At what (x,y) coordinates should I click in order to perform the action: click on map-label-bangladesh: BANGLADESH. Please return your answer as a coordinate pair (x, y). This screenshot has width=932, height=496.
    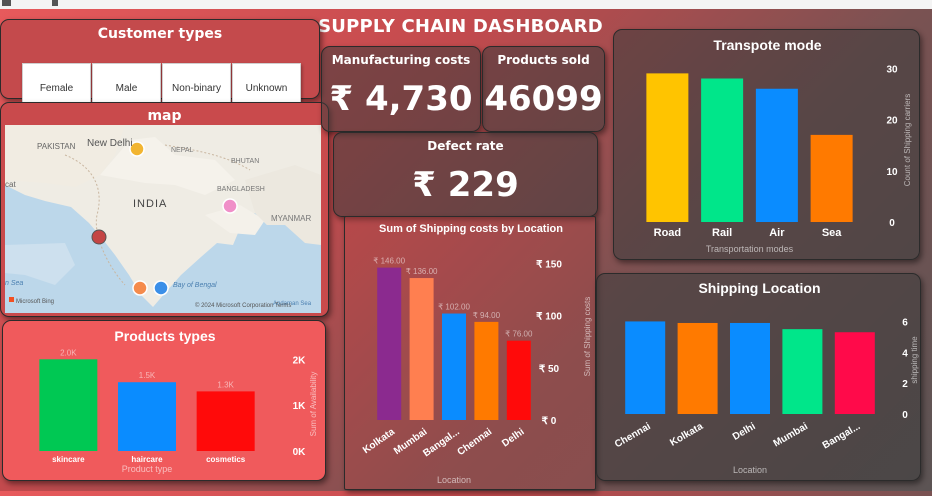
    Looking at the image, I should click on (241, 189).